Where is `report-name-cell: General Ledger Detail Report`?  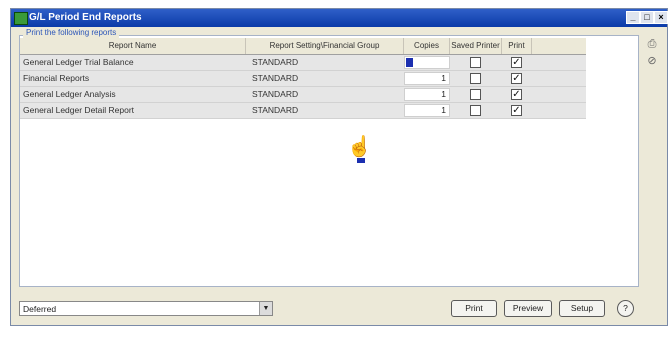
report-name-cell: General Ledger Detail Report is located at coordinates (79, 110).